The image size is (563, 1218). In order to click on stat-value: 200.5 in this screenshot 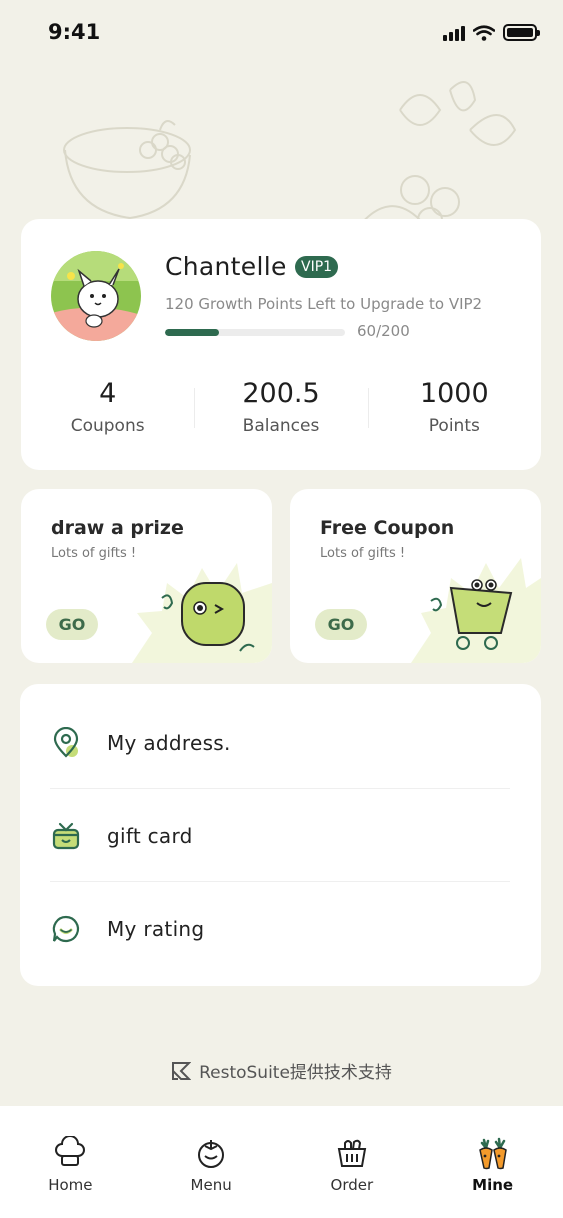, I will do `click(281, 393)`.